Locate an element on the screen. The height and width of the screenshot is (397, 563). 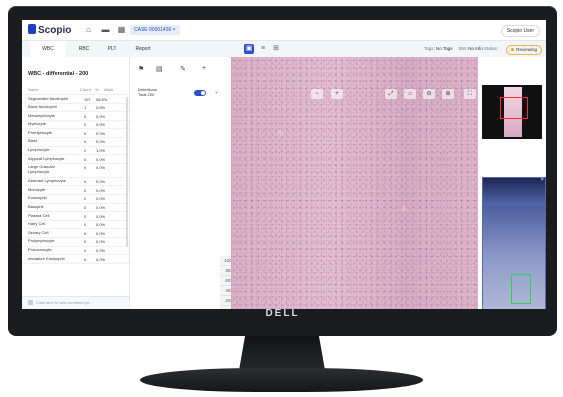
calendar-icon: ▦ is located at coordinates (121, 29).